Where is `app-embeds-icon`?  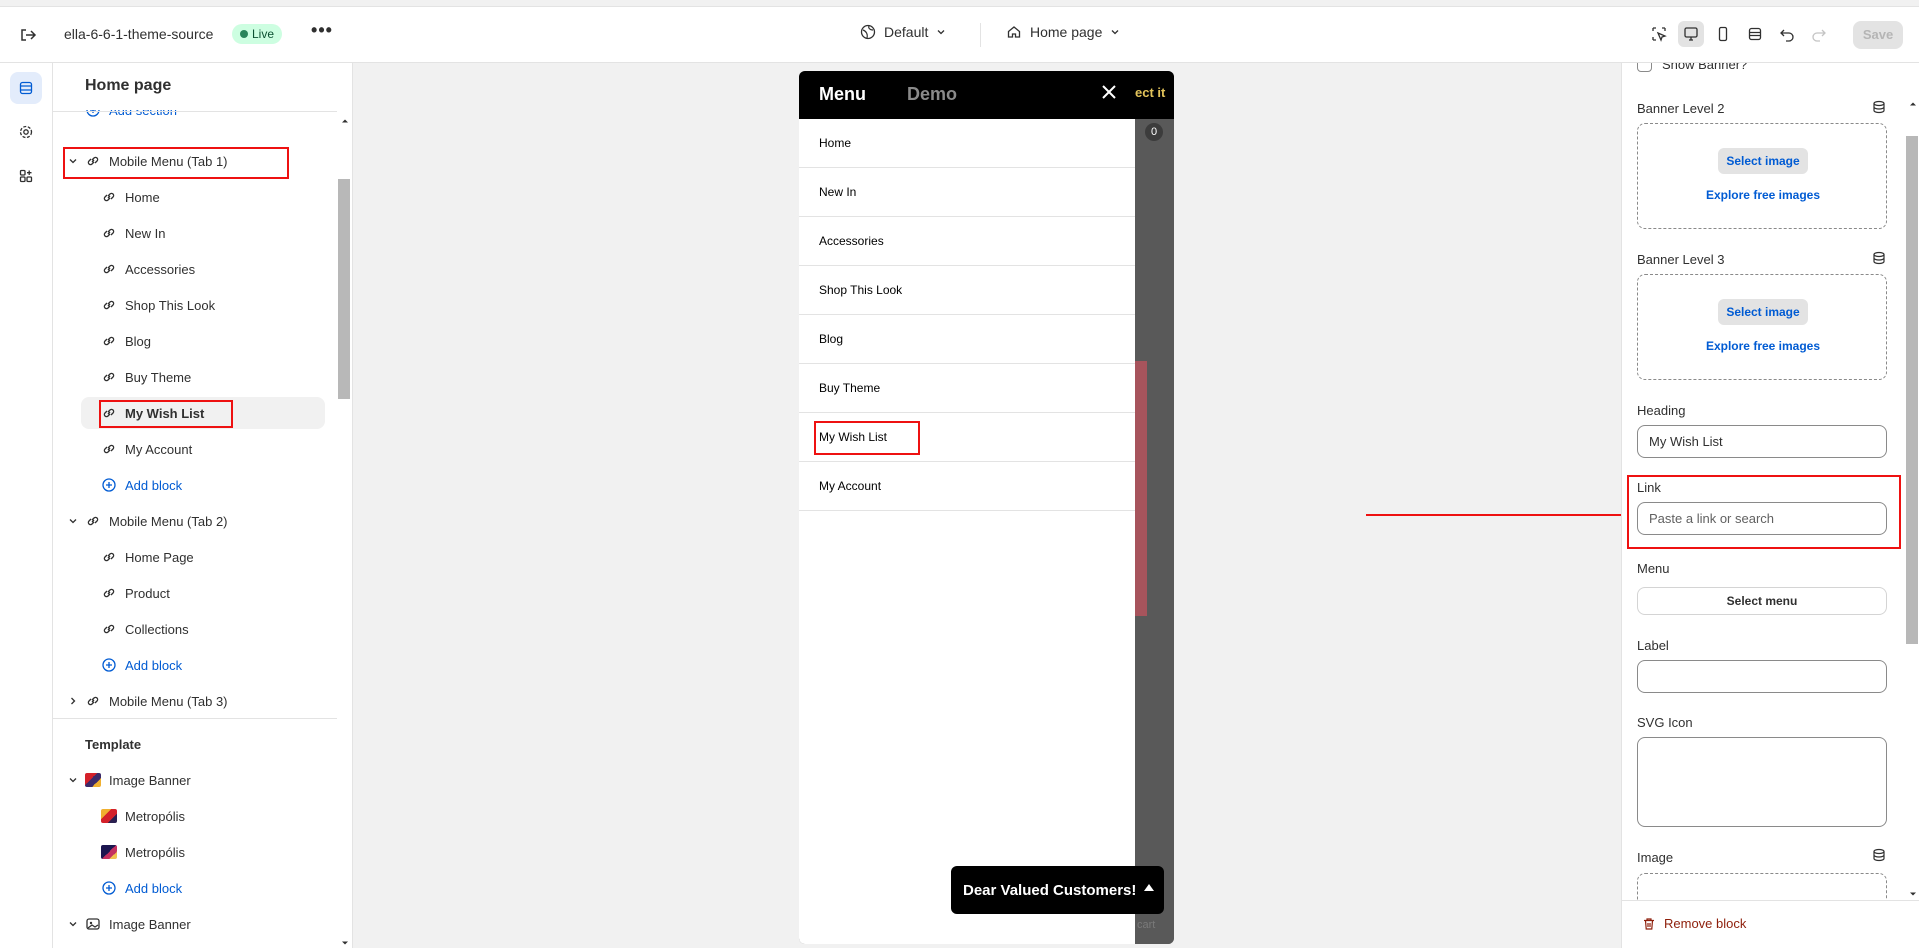
app-embeds-icon is located at coordinates (26, 176).